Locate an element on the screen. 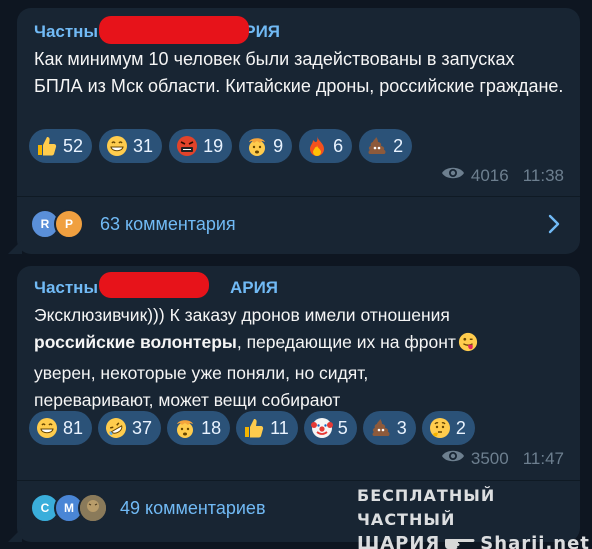 This screenshot has width=592, height=549. reaction-poop: 3 is located at coordinates (389, 428).